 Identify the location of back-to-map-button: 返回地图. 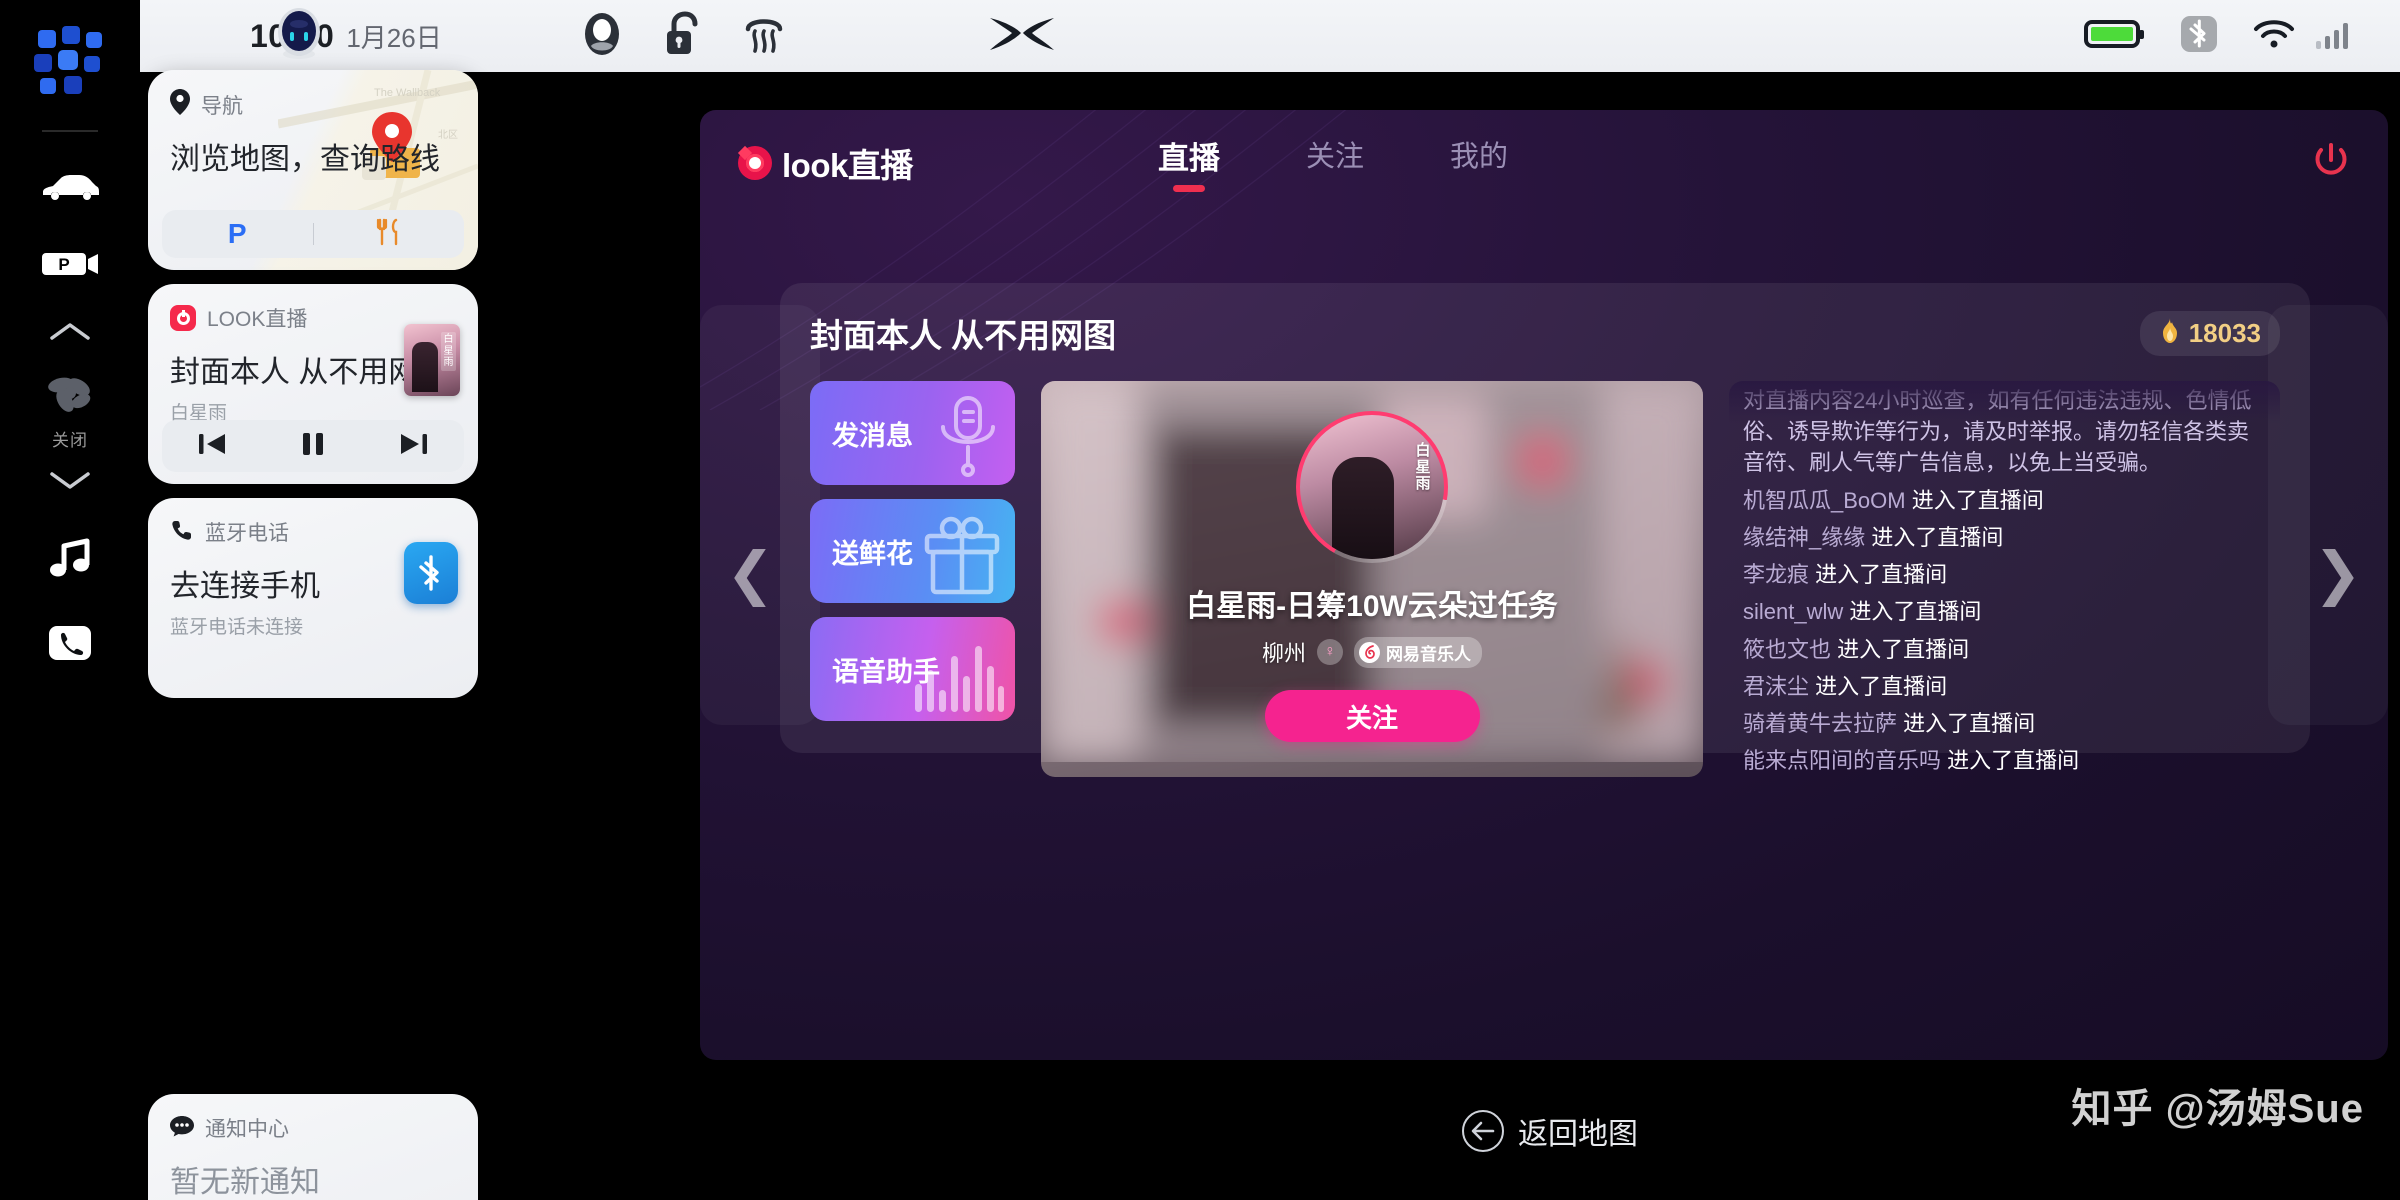
(1550, 1131).